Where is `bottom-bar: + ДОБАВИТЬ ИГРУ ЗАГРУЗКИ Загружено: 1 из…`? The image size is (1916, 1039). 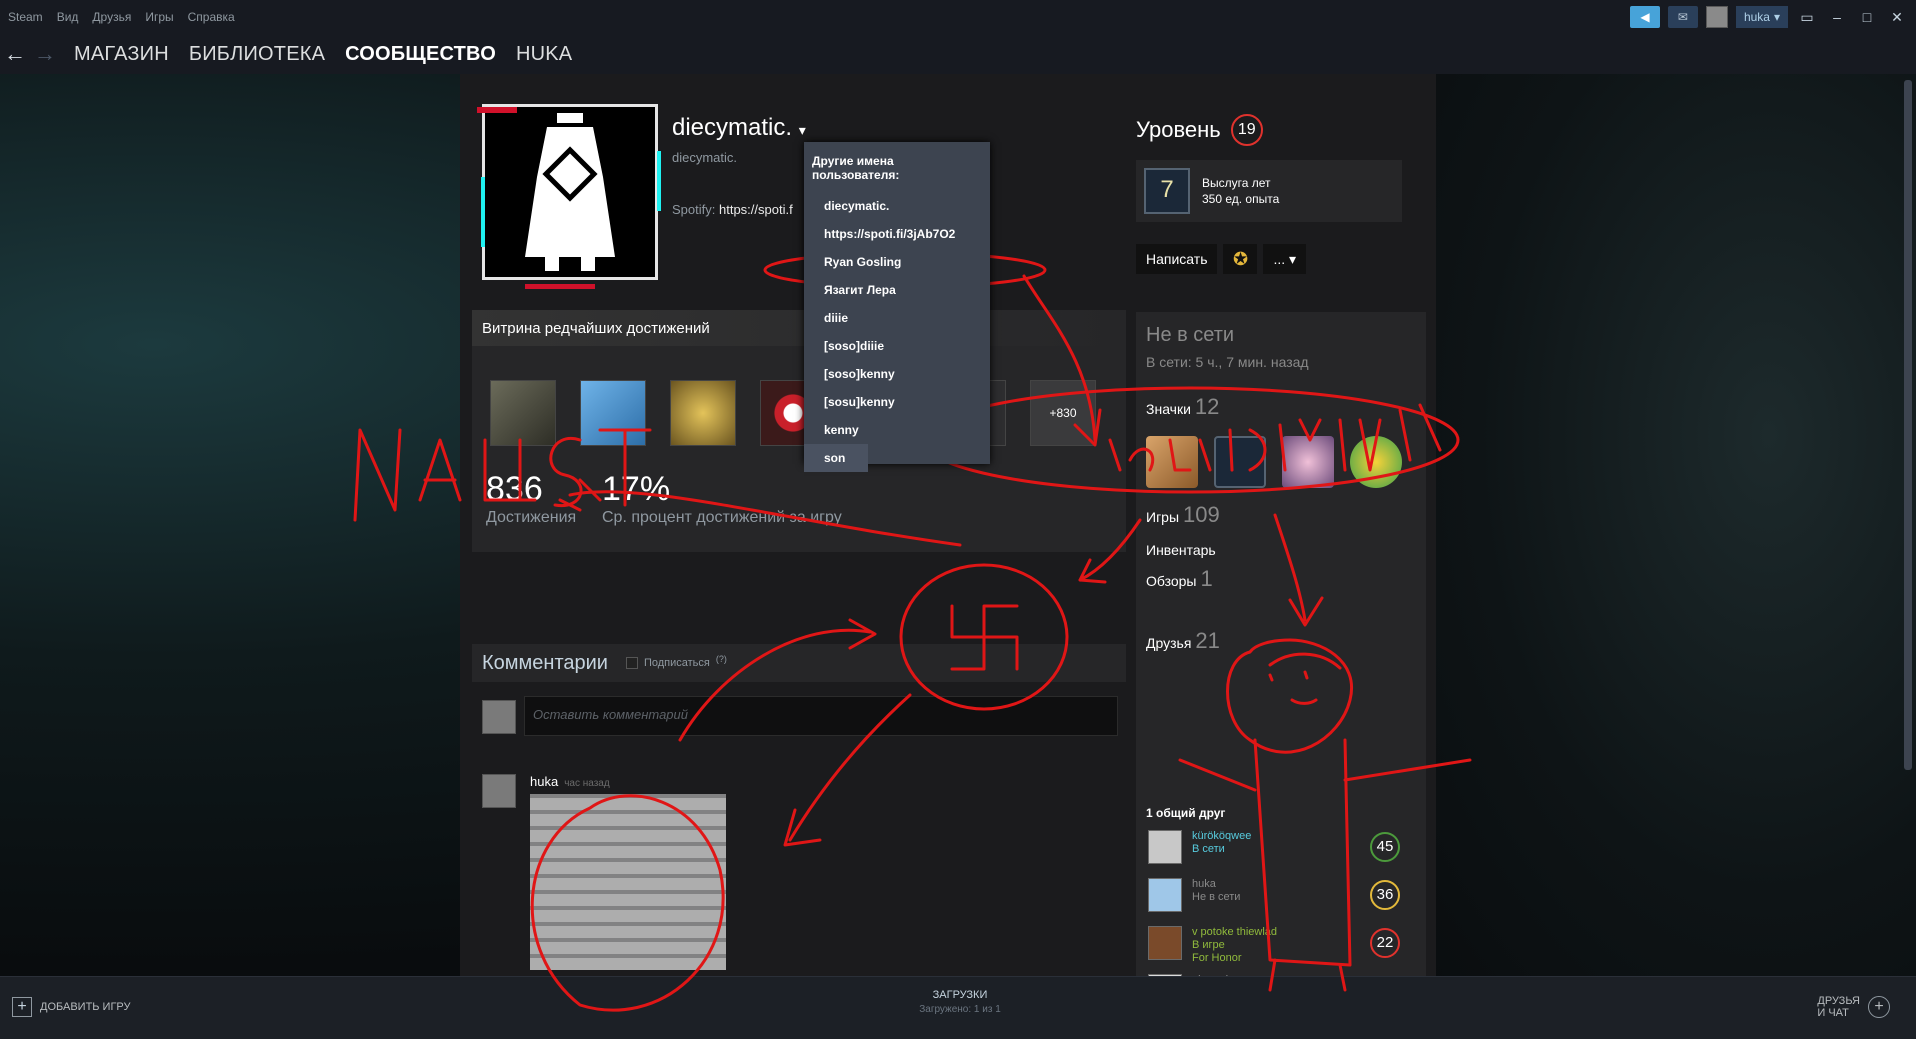
bottom-bar: + ДОБАВИТЬ ИГРУ ЗАГРУЗКИ Загружено: 1 из… is located at coordinates (958, 1007).